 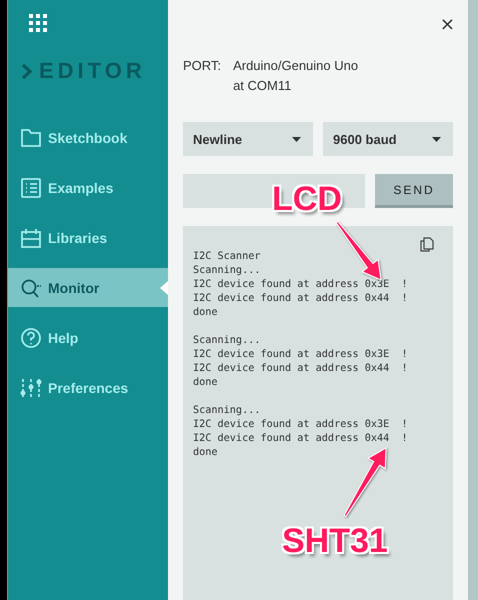 I want to click on calendar-icon, so click(x=31, y=237).